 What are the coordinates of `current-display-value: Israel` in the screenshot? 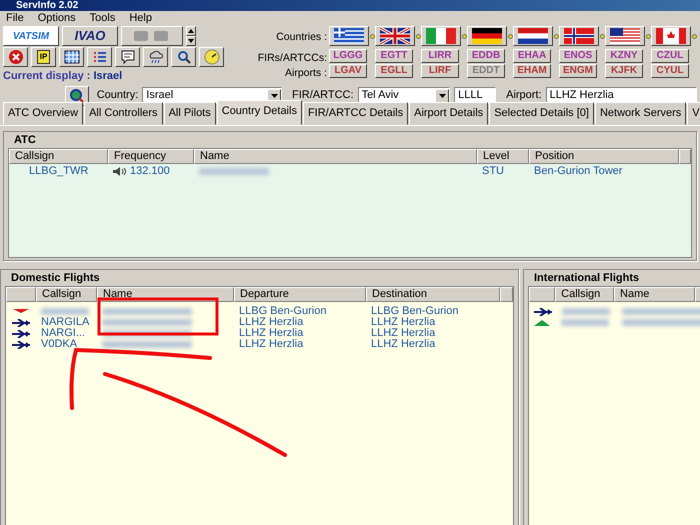 It's located at (107, 76).